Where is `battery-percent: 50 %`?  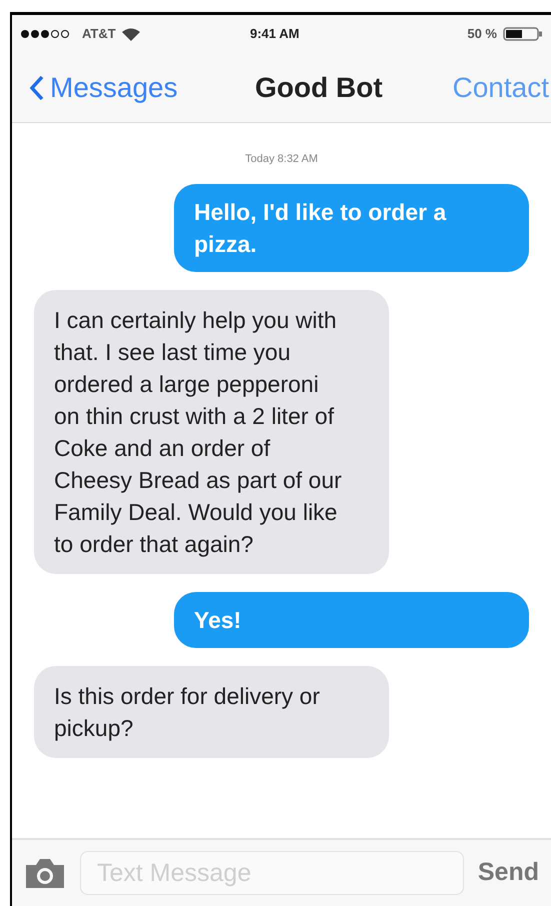
battery-percent: 50 % is located at coordinates (482, 34).